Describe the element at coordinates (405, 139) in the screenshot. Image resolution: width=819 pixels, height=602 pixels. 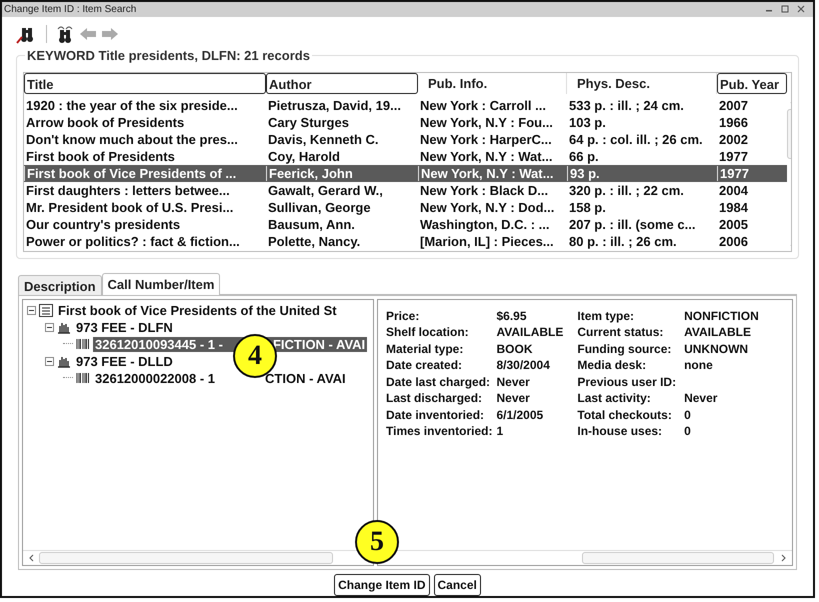
I see `result-row: Don't know much about the pres... Davis, Kenneth C. New York : HarperC... 64 p. : col. ill. ; 26 cm. 2002` at that location.